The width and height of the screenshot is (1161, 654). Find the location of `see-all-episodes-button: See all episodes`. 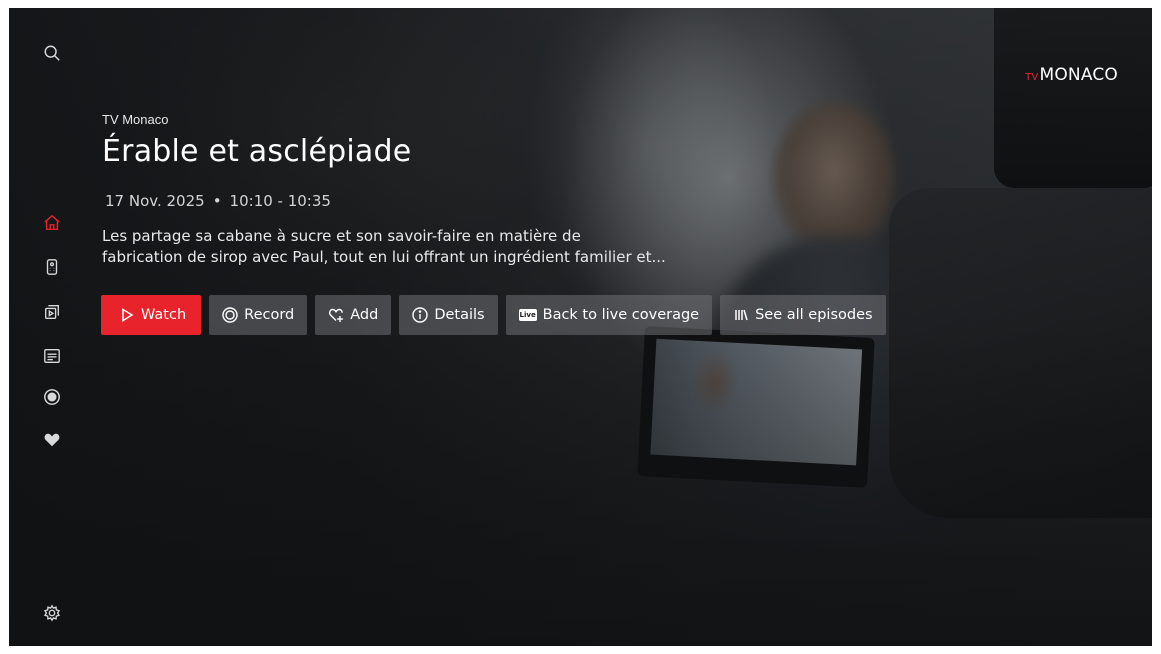

see-all-episodes-button: See all episodes is located at coordinates (803, 315).